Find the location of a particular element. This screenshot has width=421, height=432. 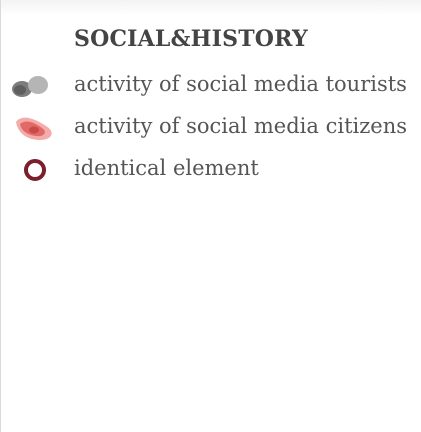

legend-label-citizens: activity of social media citizens is located at coordinates (241, 126).